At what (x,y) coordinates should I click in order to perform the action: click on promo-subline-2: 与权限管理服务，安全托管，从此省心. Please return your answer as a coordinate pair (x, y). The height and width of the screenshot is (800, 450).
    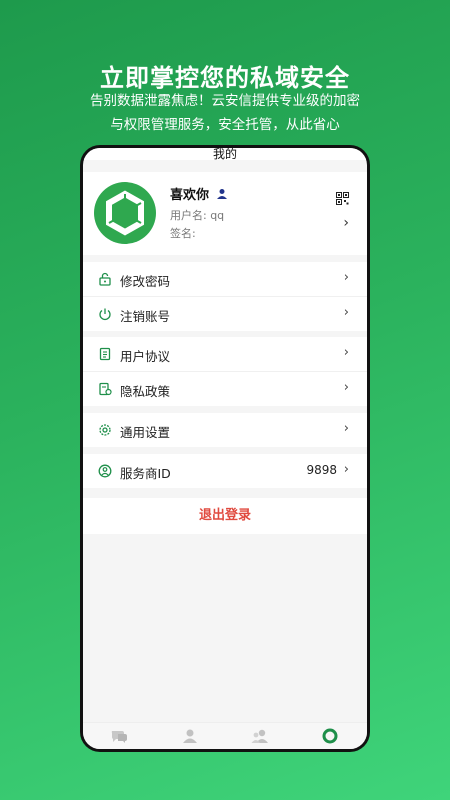
    Looking at the image, I should click on (225, 125).